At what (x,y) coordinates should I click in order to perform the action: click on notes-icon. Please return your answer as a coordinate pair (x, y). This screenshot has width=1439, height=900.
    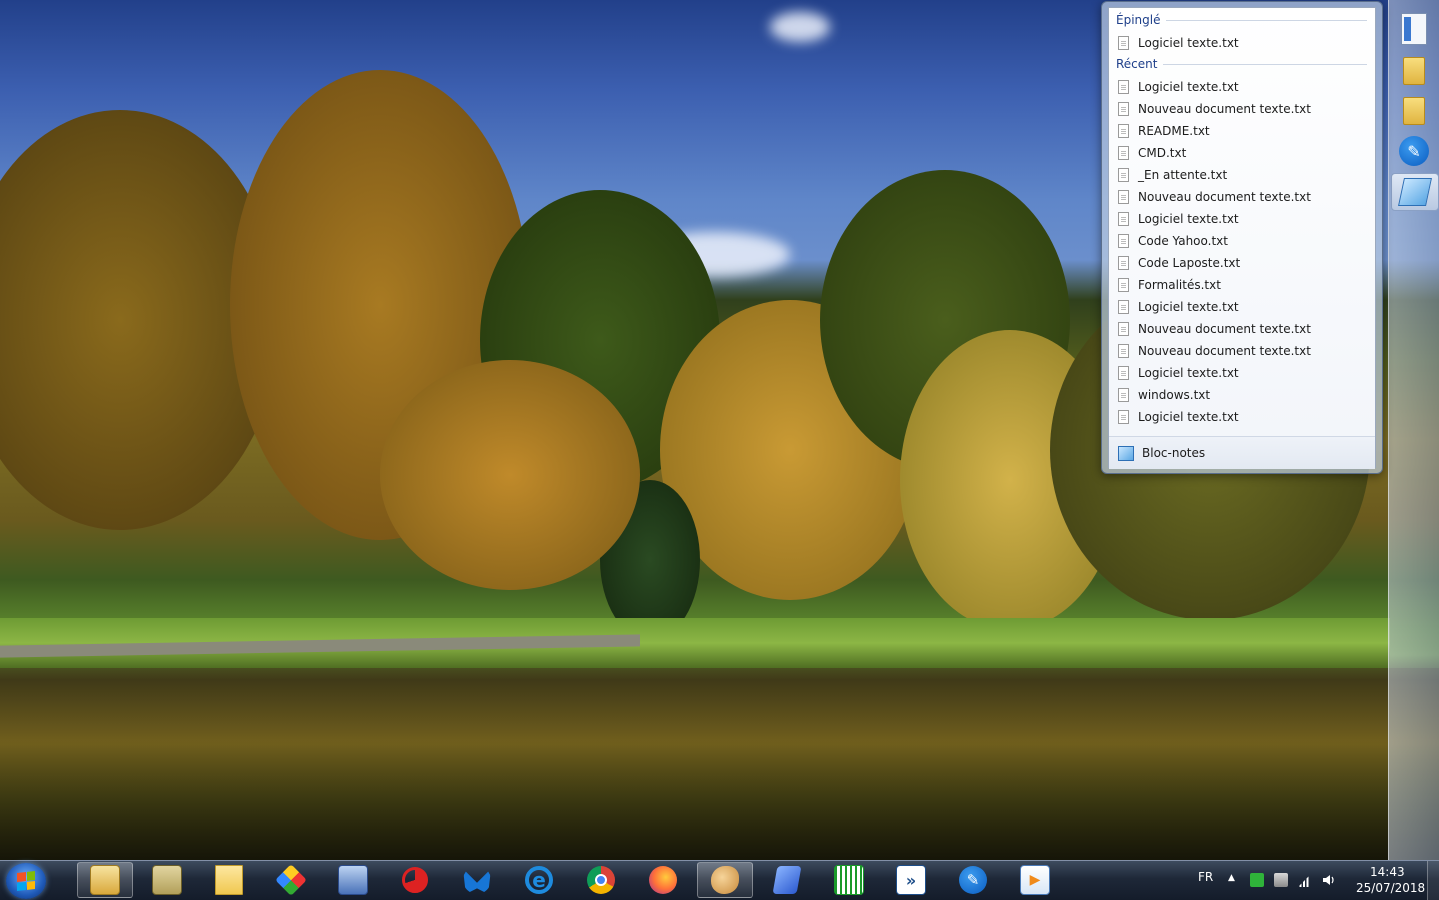
    Looking at the image, I should click on (229, 880).